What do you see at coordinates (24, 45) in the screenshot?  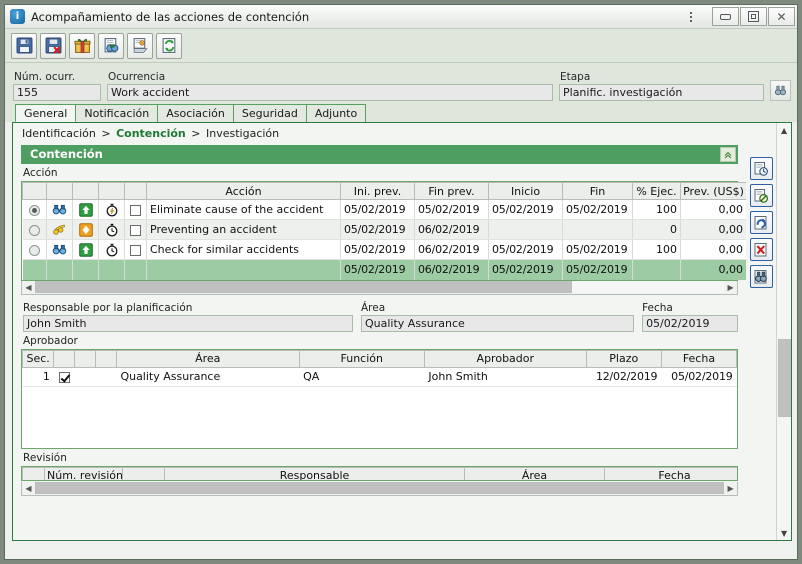 I see `save-button` at bounding box center [24, 45].